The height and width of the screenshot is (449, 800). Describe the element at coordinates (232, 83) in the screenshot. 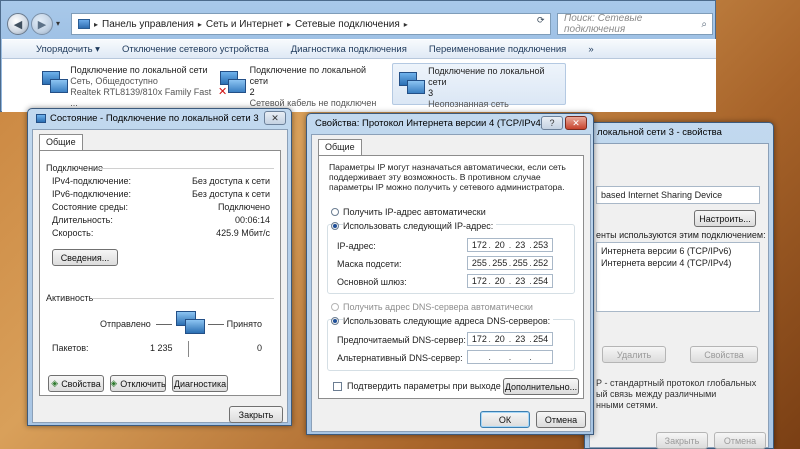

I see `network-adapter-disconnected-icon: ✕` at that location.